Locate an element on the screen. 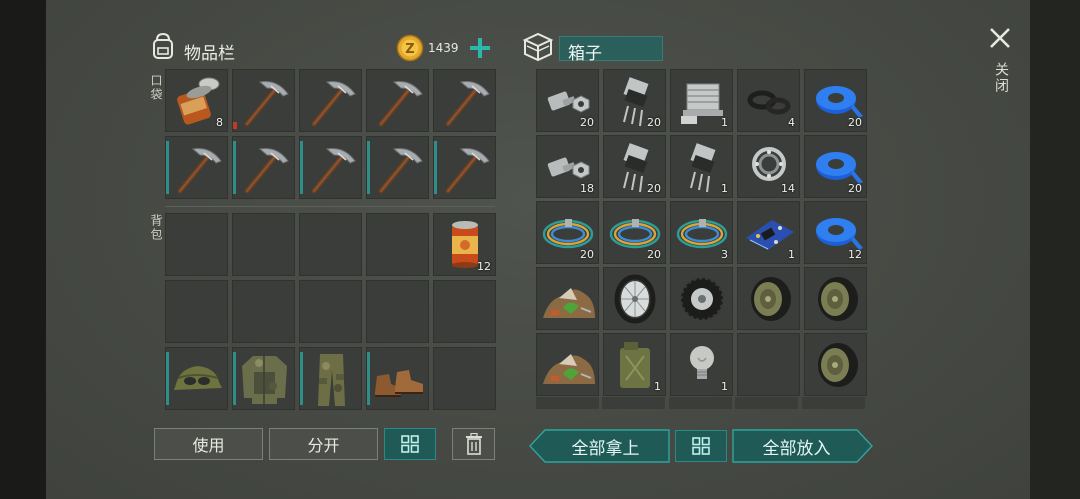  close-label: 关闭 is located at coordinates (1001, 78).